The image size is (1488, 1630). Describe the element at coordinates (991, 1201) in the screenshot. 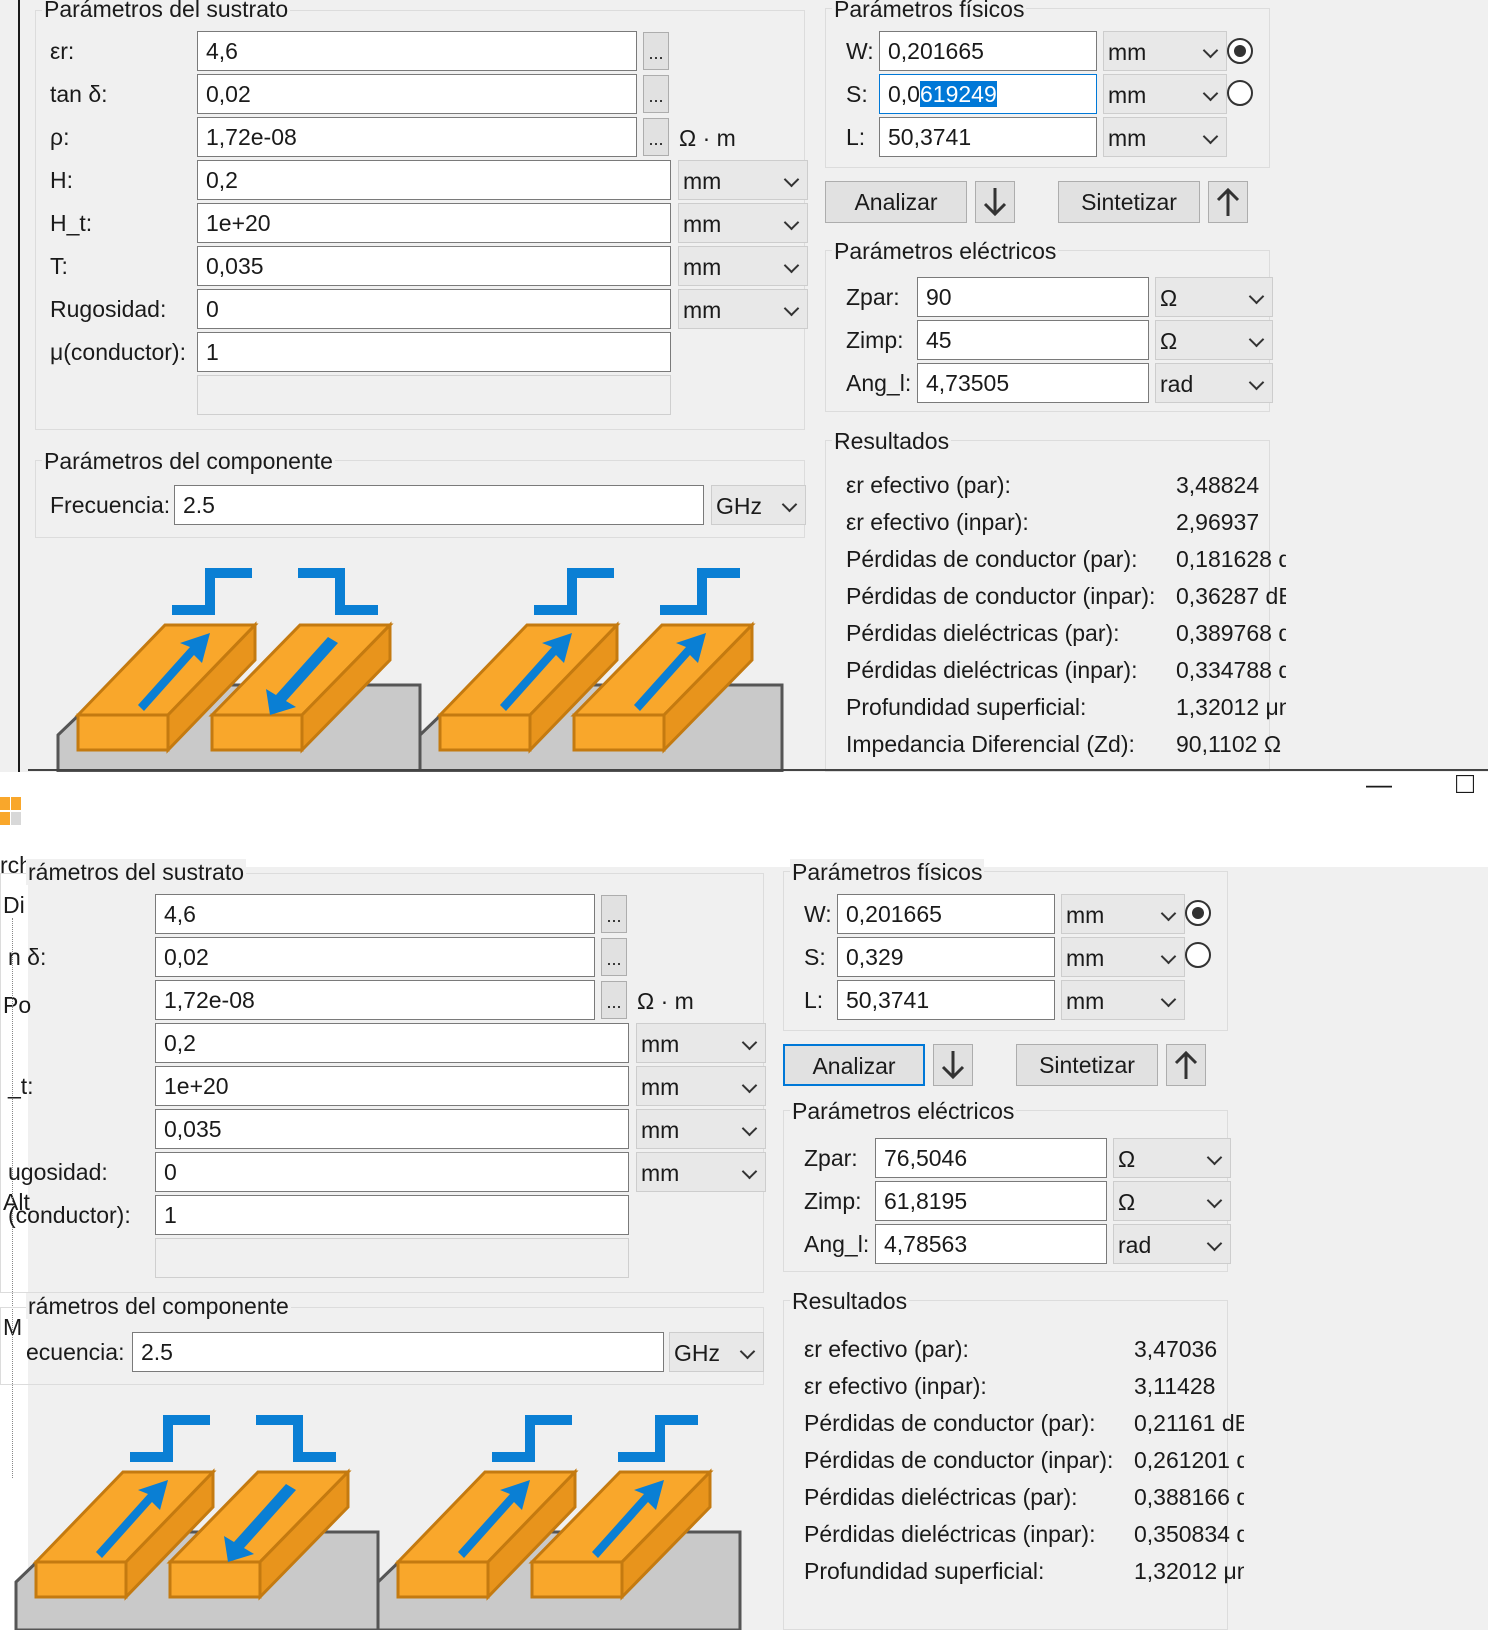

I see `electrical-input-1: 61,8195` at that location.